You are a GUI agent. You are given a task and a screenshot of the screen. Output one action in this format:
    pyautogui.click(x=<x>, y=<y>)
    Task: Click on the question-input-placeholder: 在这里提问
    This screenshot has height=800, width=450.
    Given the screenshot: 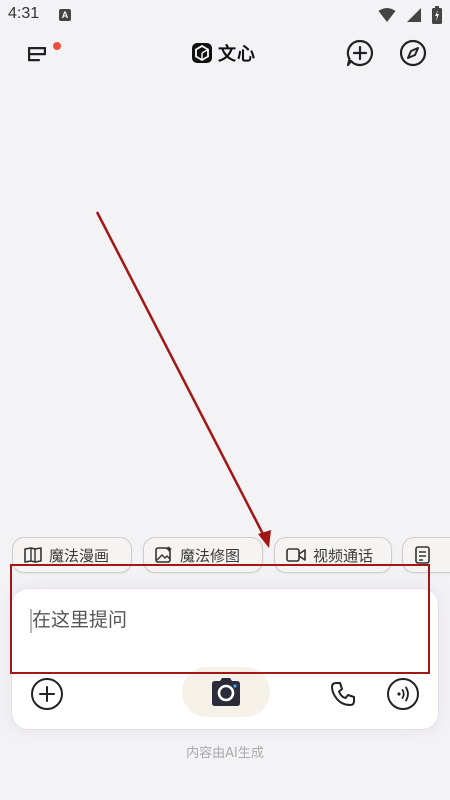 What is the action you would take?
    pyautogui.click(x=80, y=620)
    